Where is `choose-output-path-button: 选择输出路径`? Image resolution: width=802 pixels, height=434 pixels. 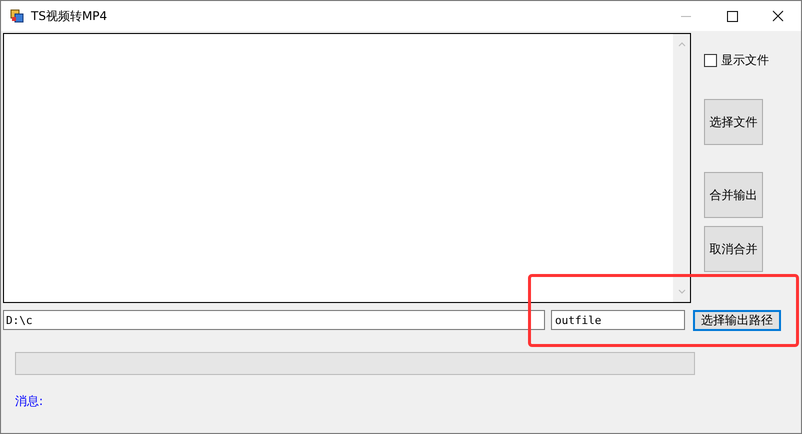
choose-output-path-button: 选择输出路径 is located at coordinates (737, 320).